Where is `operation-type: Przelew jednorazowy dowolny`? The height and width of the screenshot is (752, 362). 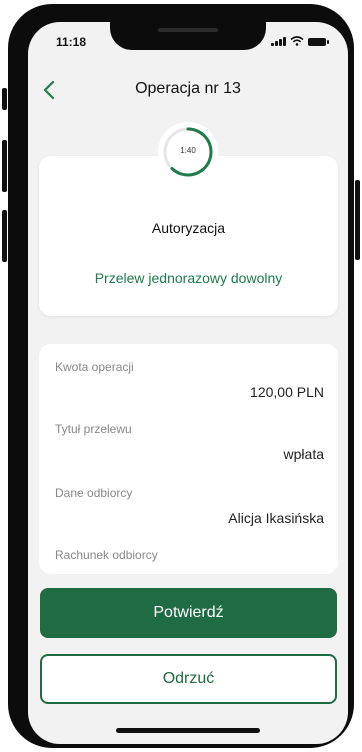 operation-type: Przelew jednorazowy dowolny is located at coordinates (188, 278).